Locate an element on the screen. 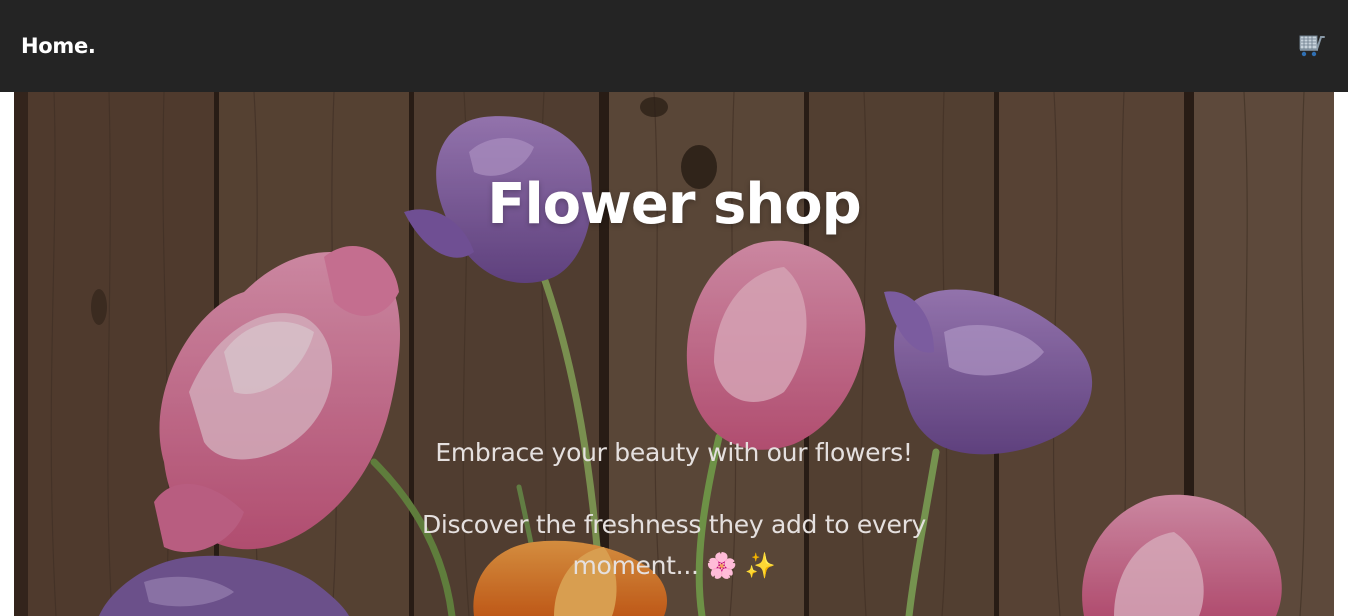  shopping-cart-icon is located at coordinates (1312, 46).